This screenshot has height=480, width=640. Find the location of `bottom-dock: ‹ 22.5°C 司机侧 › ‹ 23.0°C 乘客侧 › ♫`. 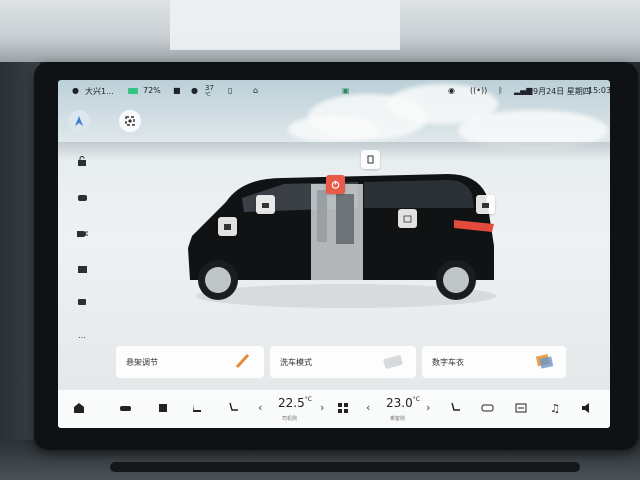

bottom-dock: ‹ 22.5°C 司机侧 › ‹ 23.0°C 乘客侧 › ♫ is located at coordinates (334, 409).